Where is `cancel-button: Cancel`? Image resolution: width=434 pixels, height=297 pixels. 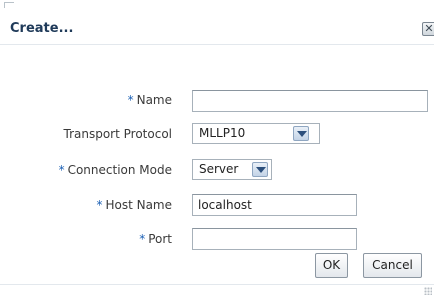 cancel-button: Cancel is located at coordinates (392, 265).